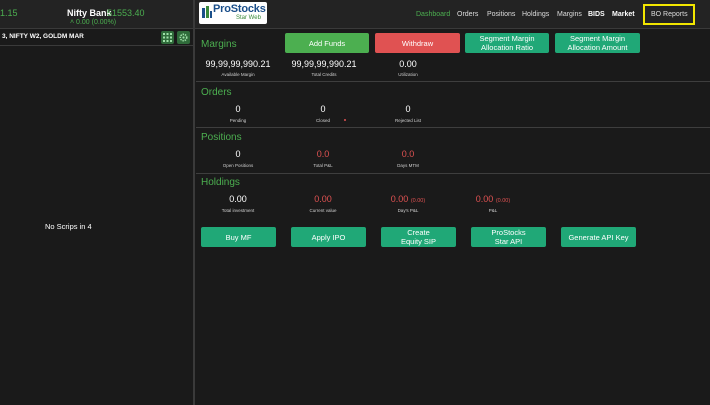 This screenshot has width=710, height=405. Describe the element at coordinates (9, 13) in the screenshot. I see `index-ticker-partial: 1.15` at that location.